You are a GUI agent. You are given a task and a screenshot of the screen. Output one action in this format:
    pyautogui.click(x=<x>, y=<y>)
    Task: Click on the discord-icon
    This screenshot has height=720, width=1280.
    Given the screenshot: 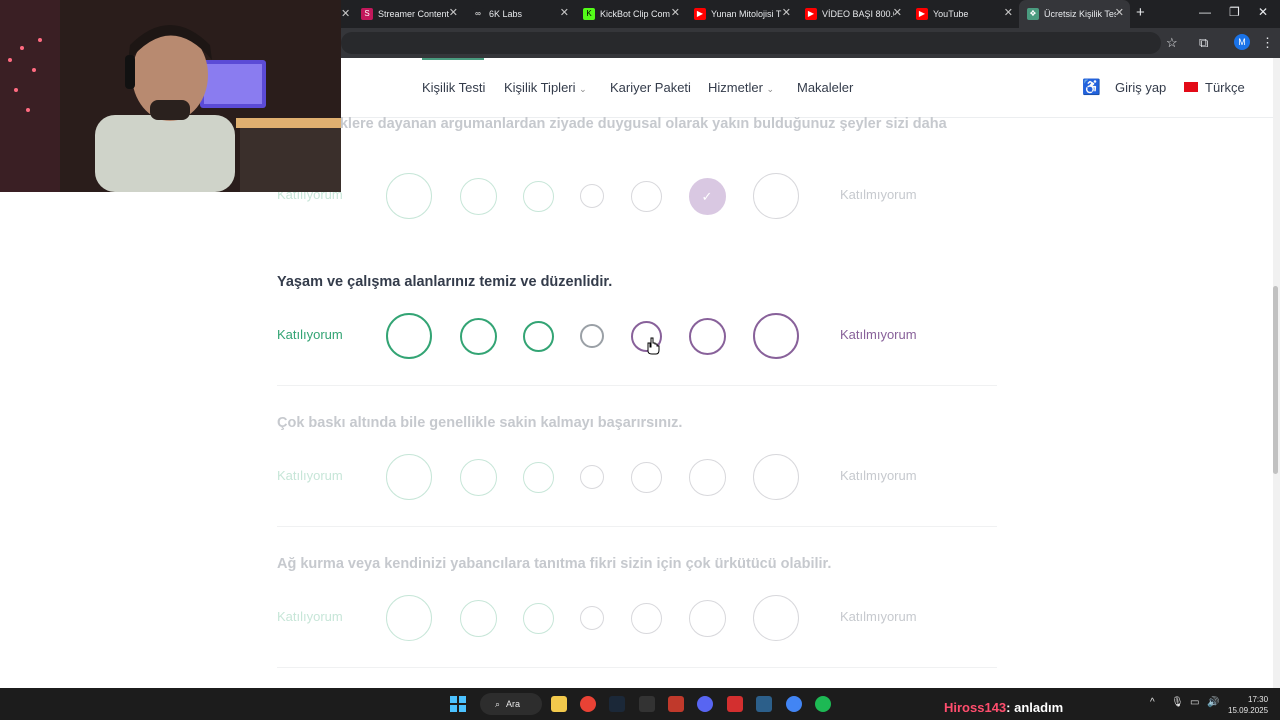 What is the action you would take?
    pyautogui.click(x=705, y=704)
    